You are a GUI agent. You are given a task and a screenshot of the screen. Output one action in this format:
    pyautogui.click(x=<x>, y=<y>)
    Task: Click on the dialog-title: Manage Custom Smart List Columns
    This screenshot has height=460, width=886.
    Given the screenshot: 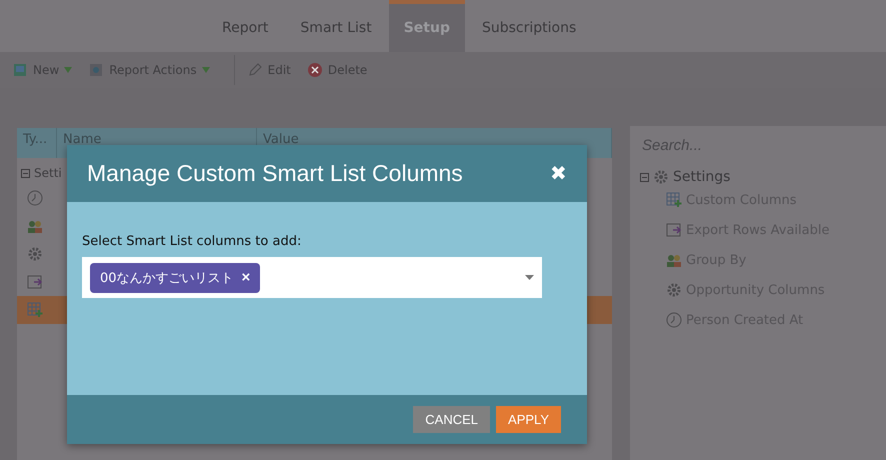 What is the action you would take?
    pyautogui.click(x=275, y=173)
    